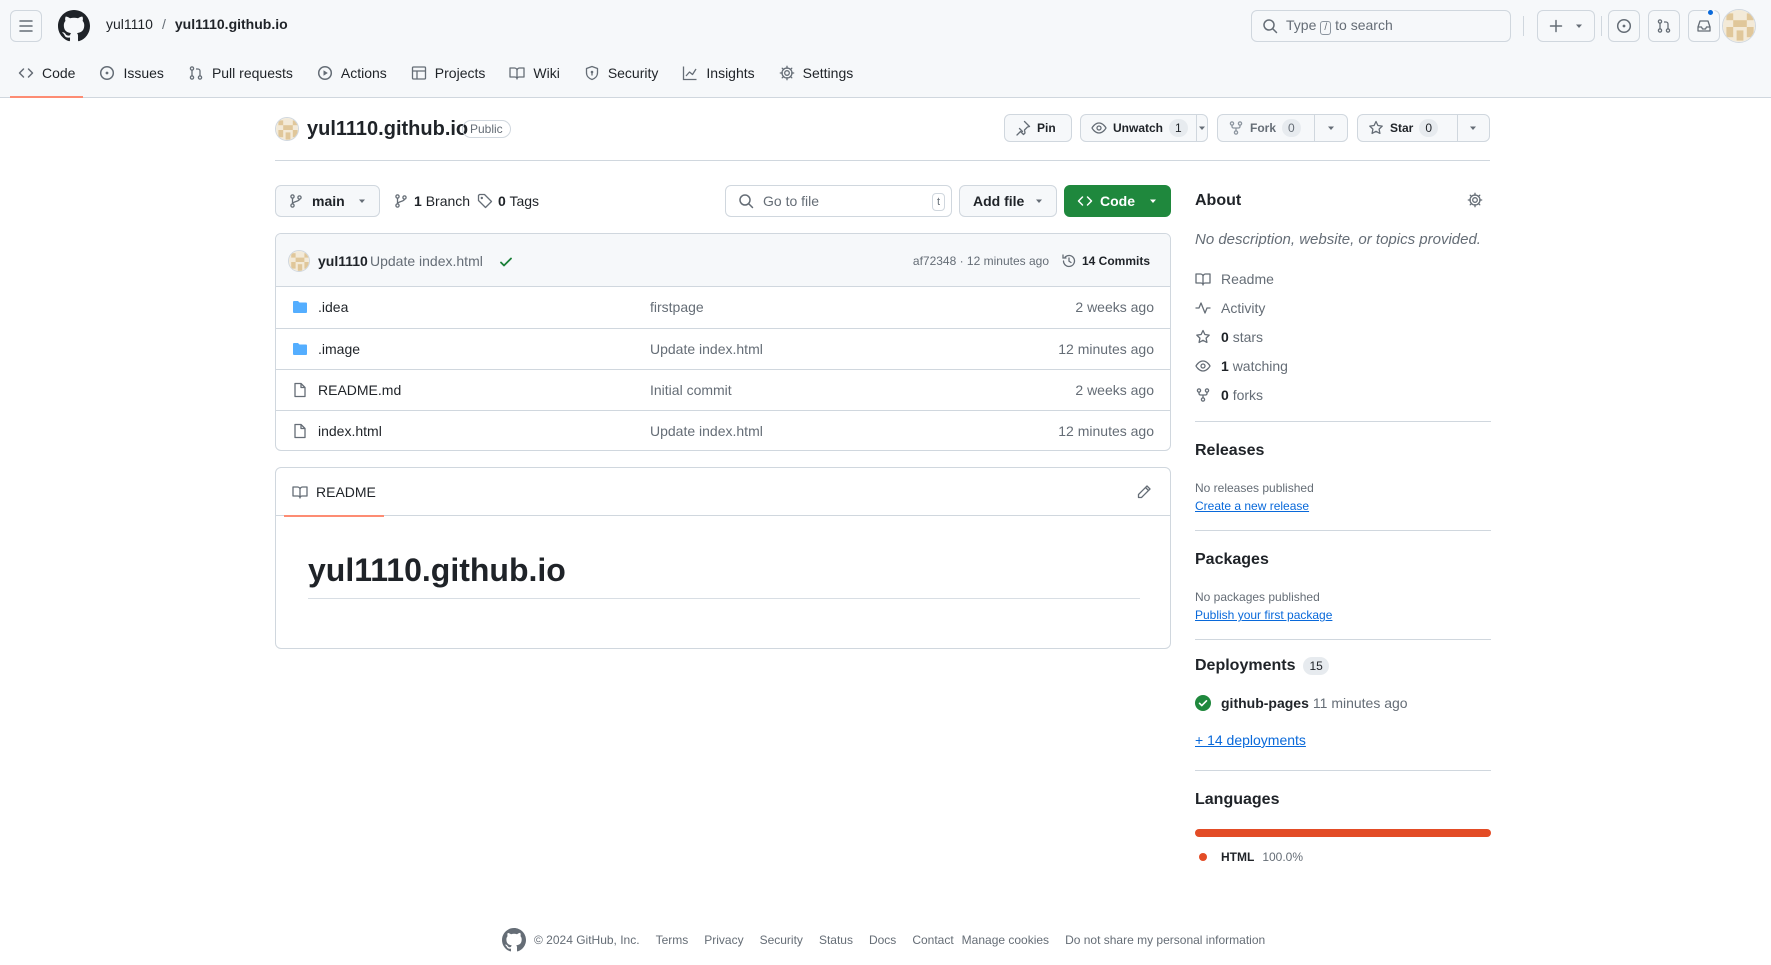 The height and width of the screenshot is (965, 1771). Describe the element at coordinates (333, 307) in the screenshot. I see `file-name: .idea` at that location.